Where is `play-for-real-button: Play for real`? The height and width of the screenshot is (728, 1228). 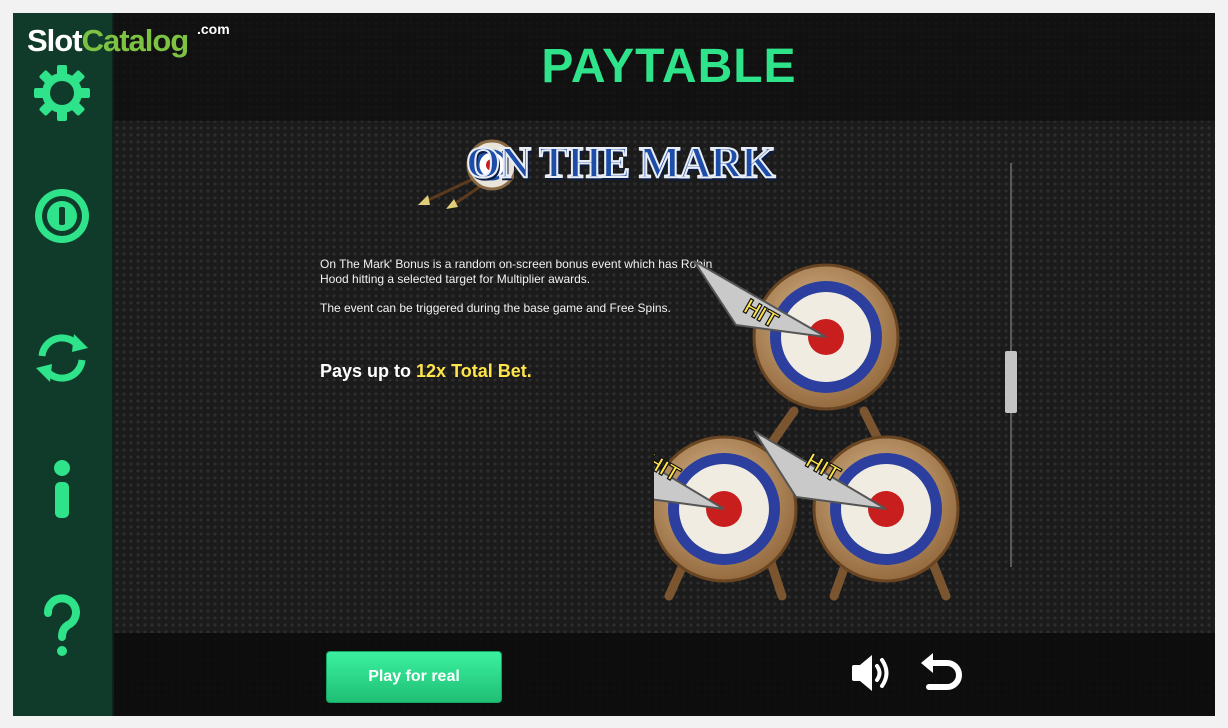 play-for-real-button: Play for real is located at coordinates (414, 677).